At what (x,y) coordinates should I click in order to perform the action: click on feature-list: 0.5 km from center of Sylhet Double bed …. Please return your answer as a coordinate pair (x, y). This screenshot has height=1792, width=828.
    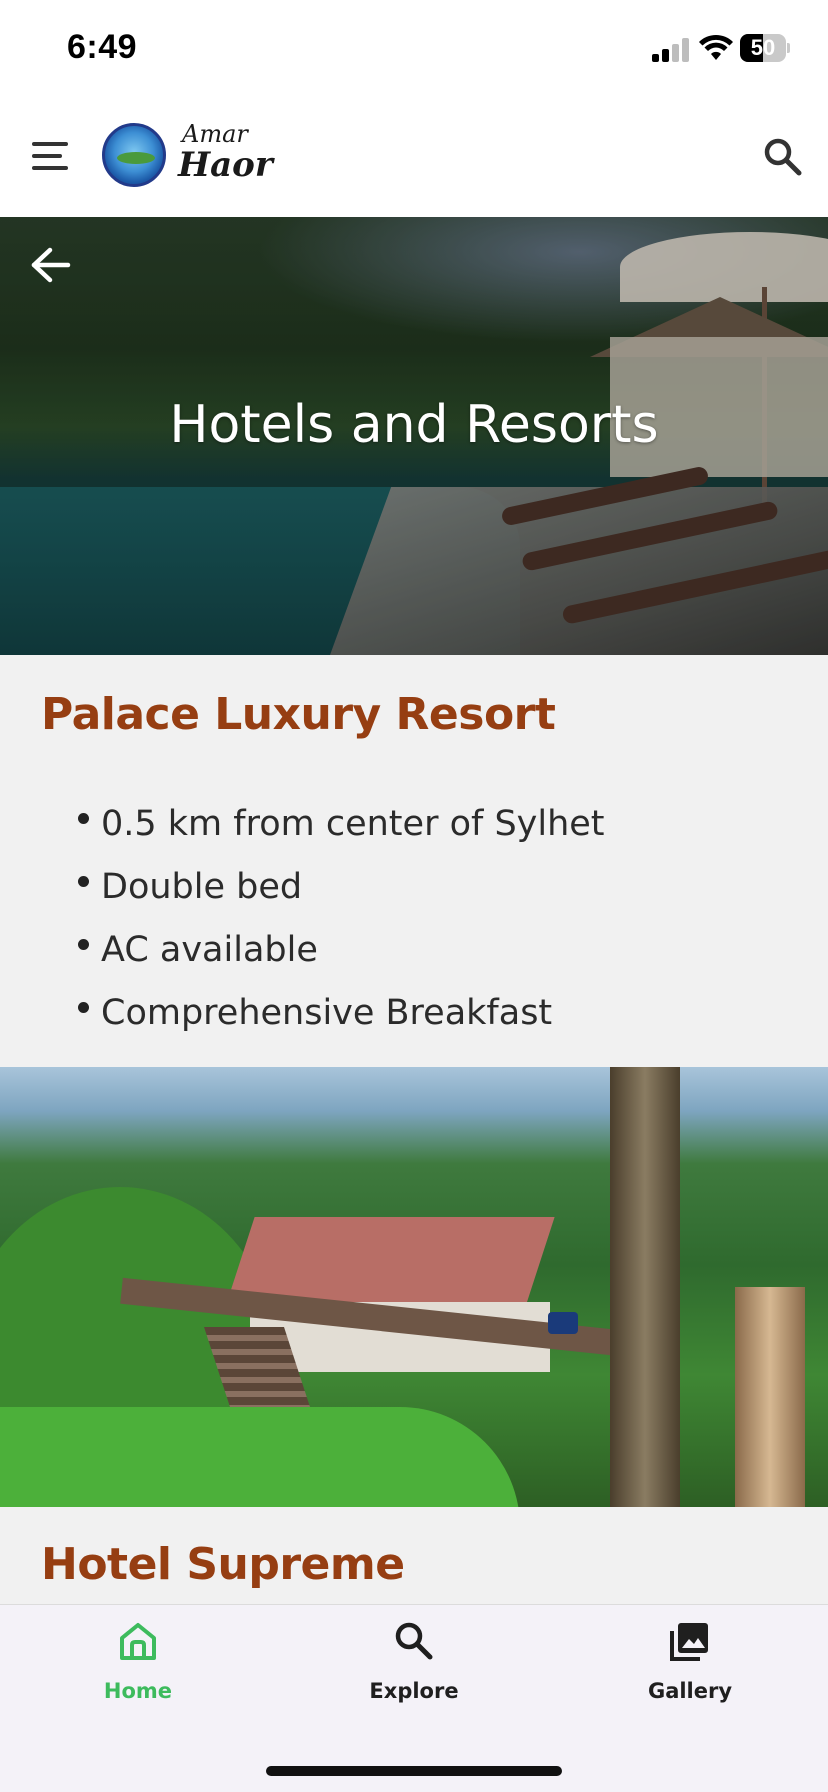
    Looking at the image, I should click on (340, 919).